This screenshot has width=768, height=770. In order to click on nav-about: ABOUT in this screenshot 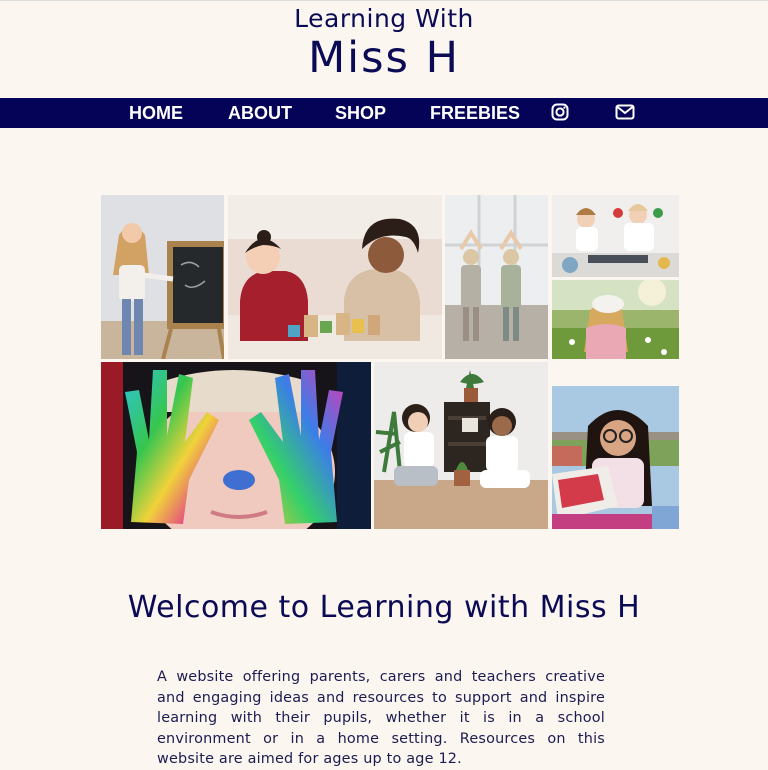, I will do `click(260, 113)`.